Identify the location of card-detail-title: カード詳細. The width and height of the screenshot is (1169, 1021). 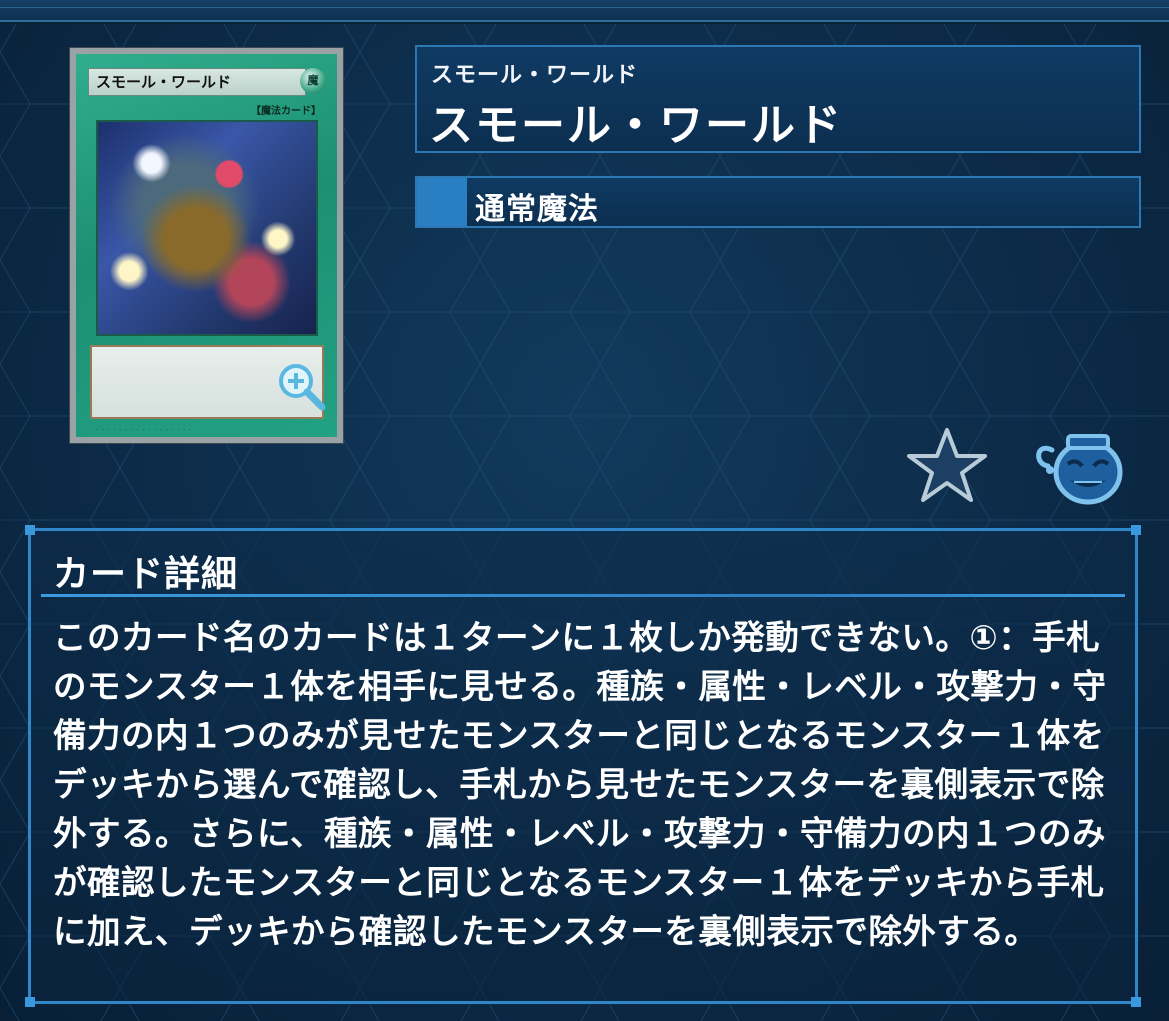
(146, 574).